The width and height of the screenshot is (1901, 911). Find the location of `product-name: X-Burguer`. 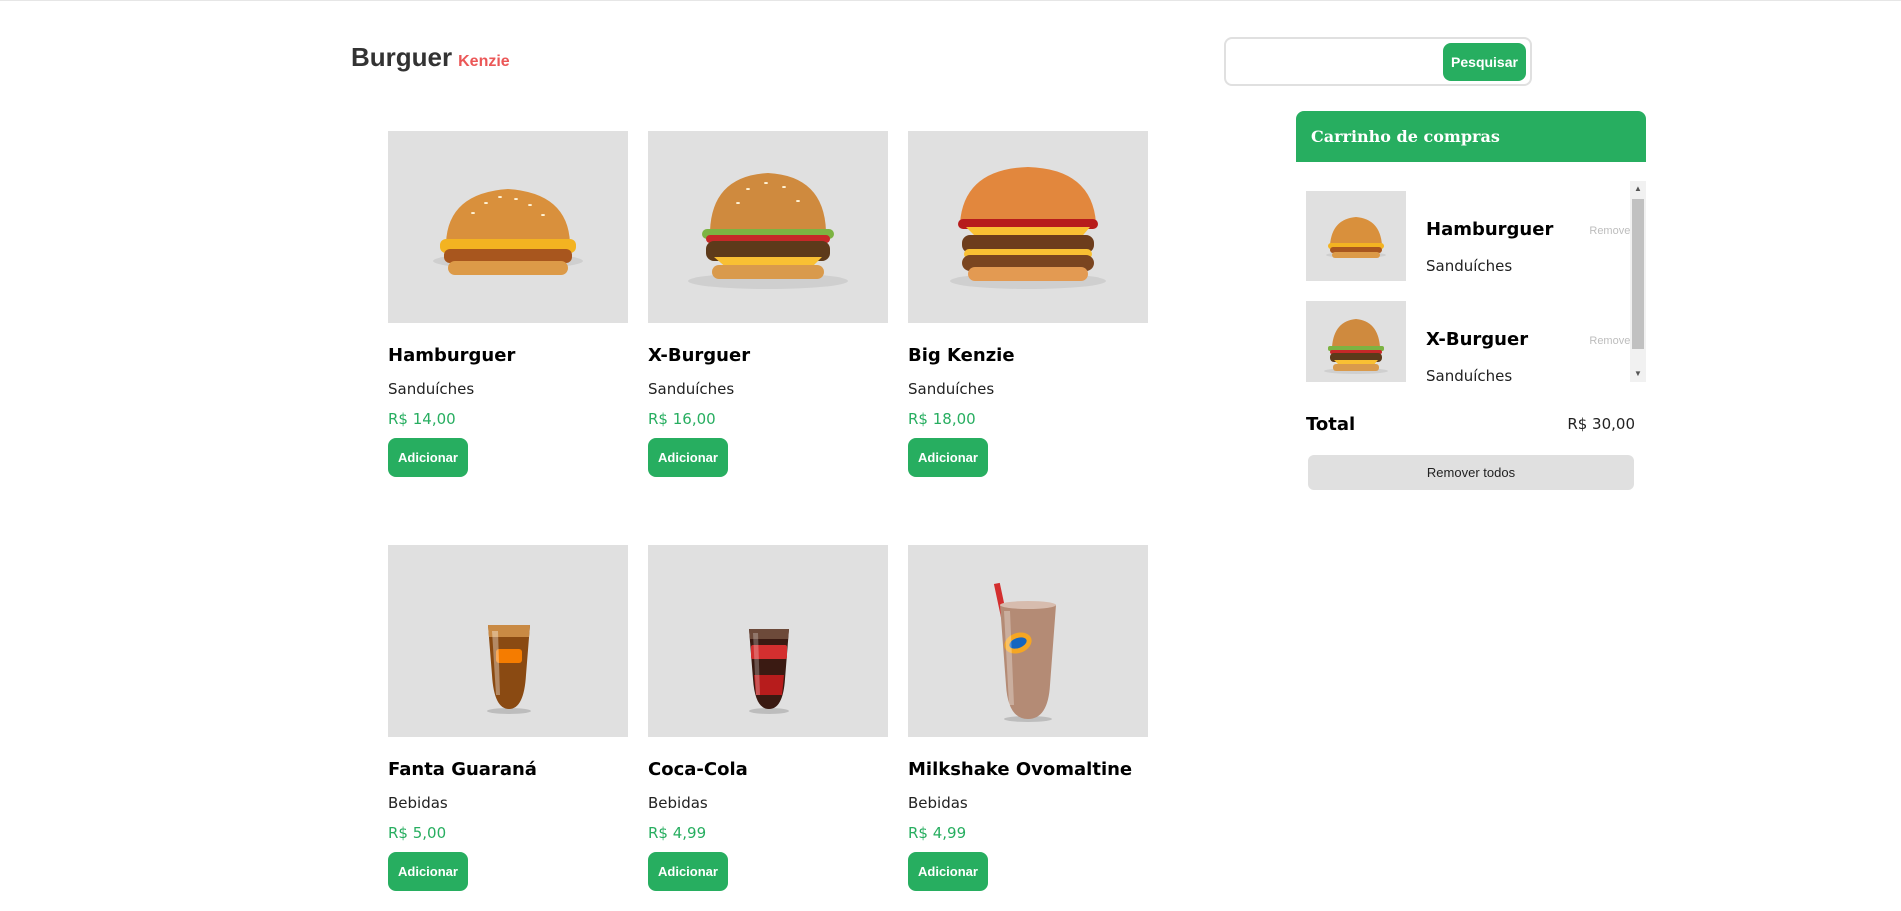

product-name: X-Burguer is located at coordinates (699, 355).